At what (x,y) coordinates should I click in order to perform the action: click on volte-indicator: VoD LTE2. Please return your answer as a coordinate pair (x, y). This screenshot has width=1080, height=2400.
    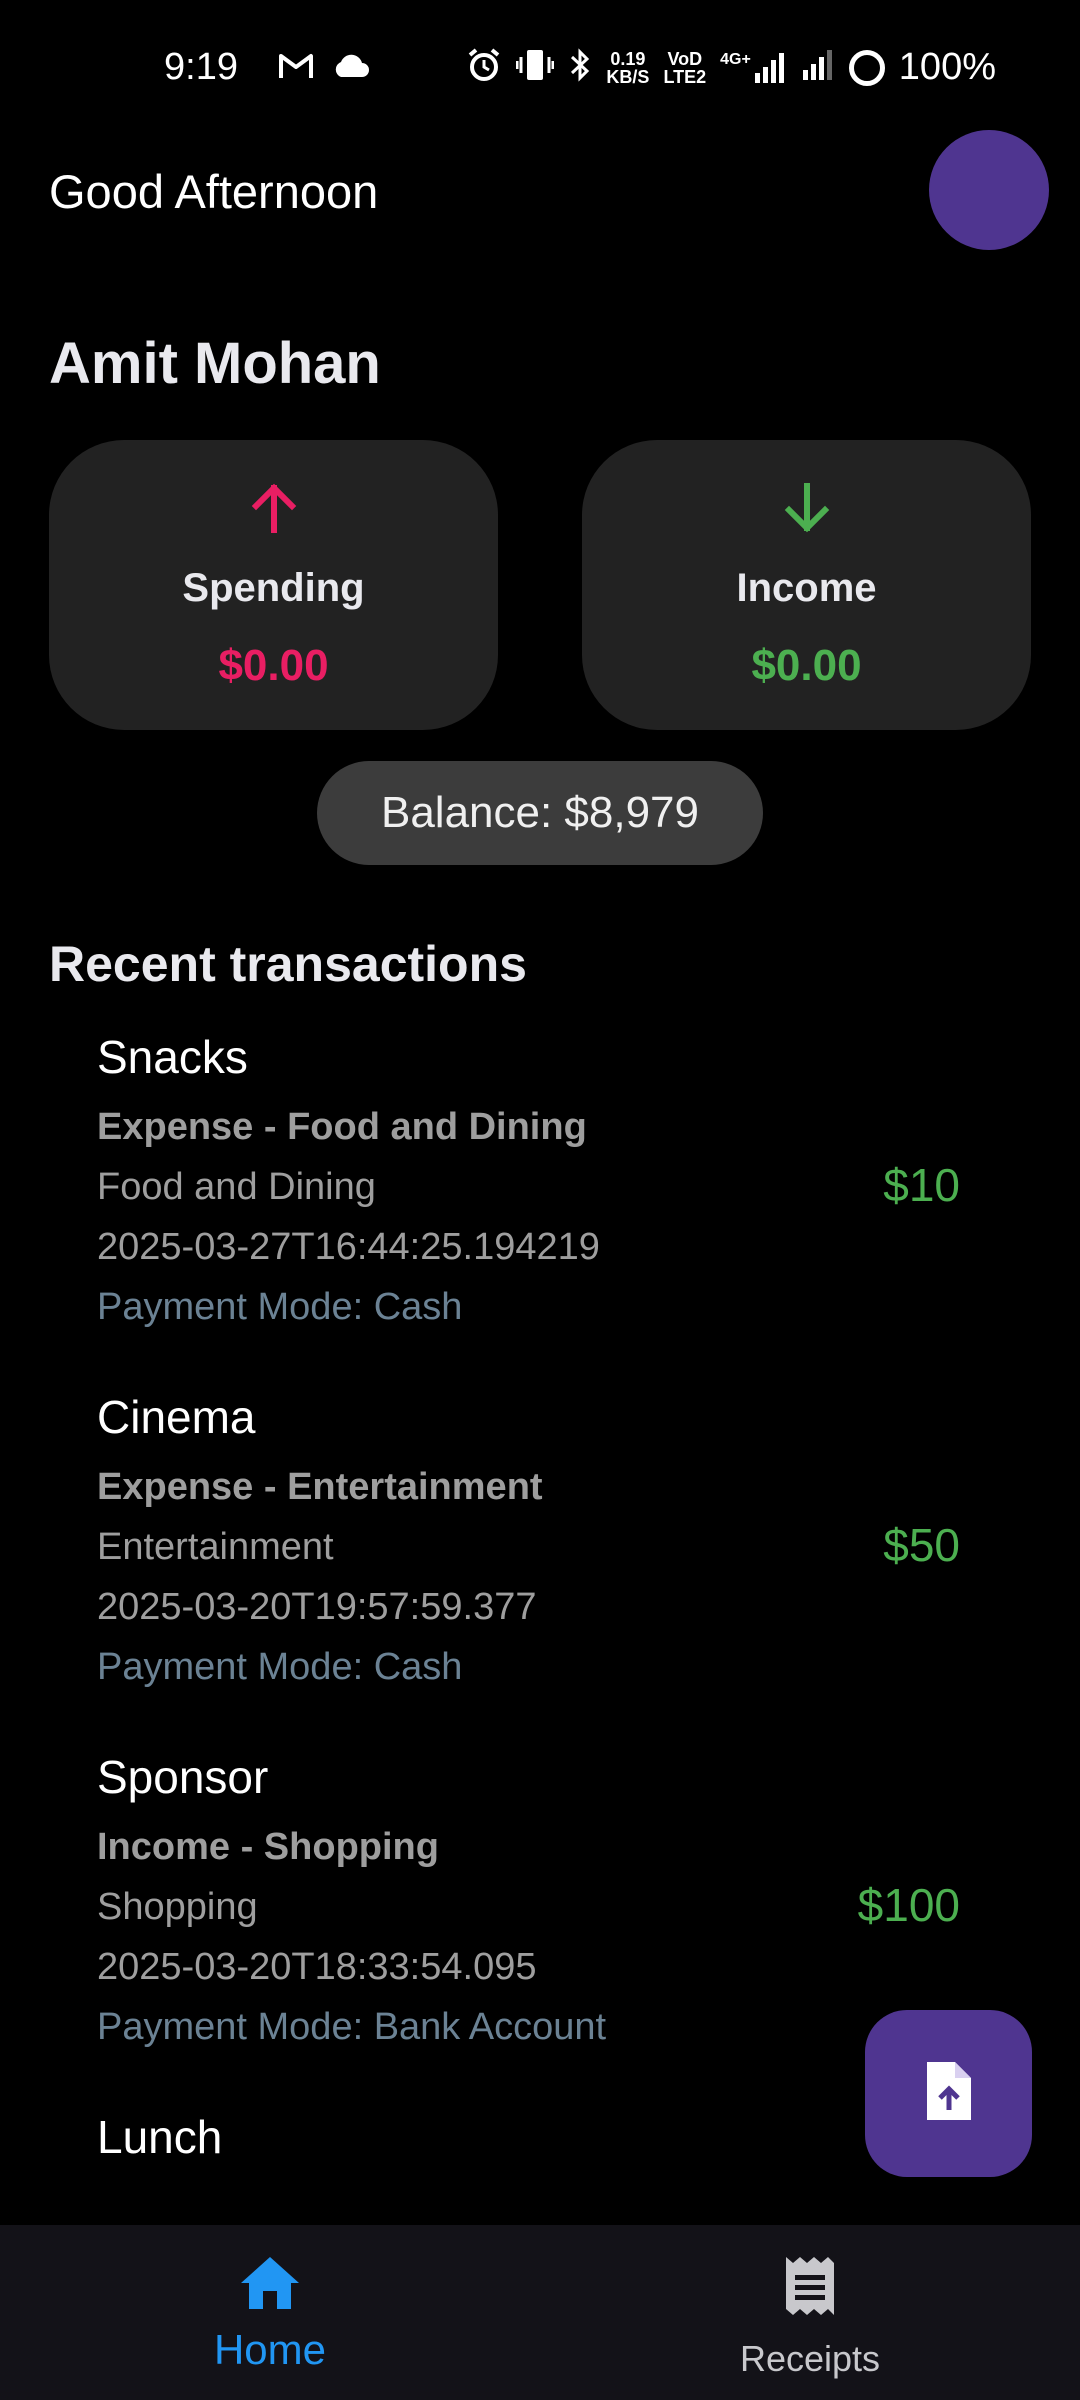
    Looking at the image, I should click on (684, 68).